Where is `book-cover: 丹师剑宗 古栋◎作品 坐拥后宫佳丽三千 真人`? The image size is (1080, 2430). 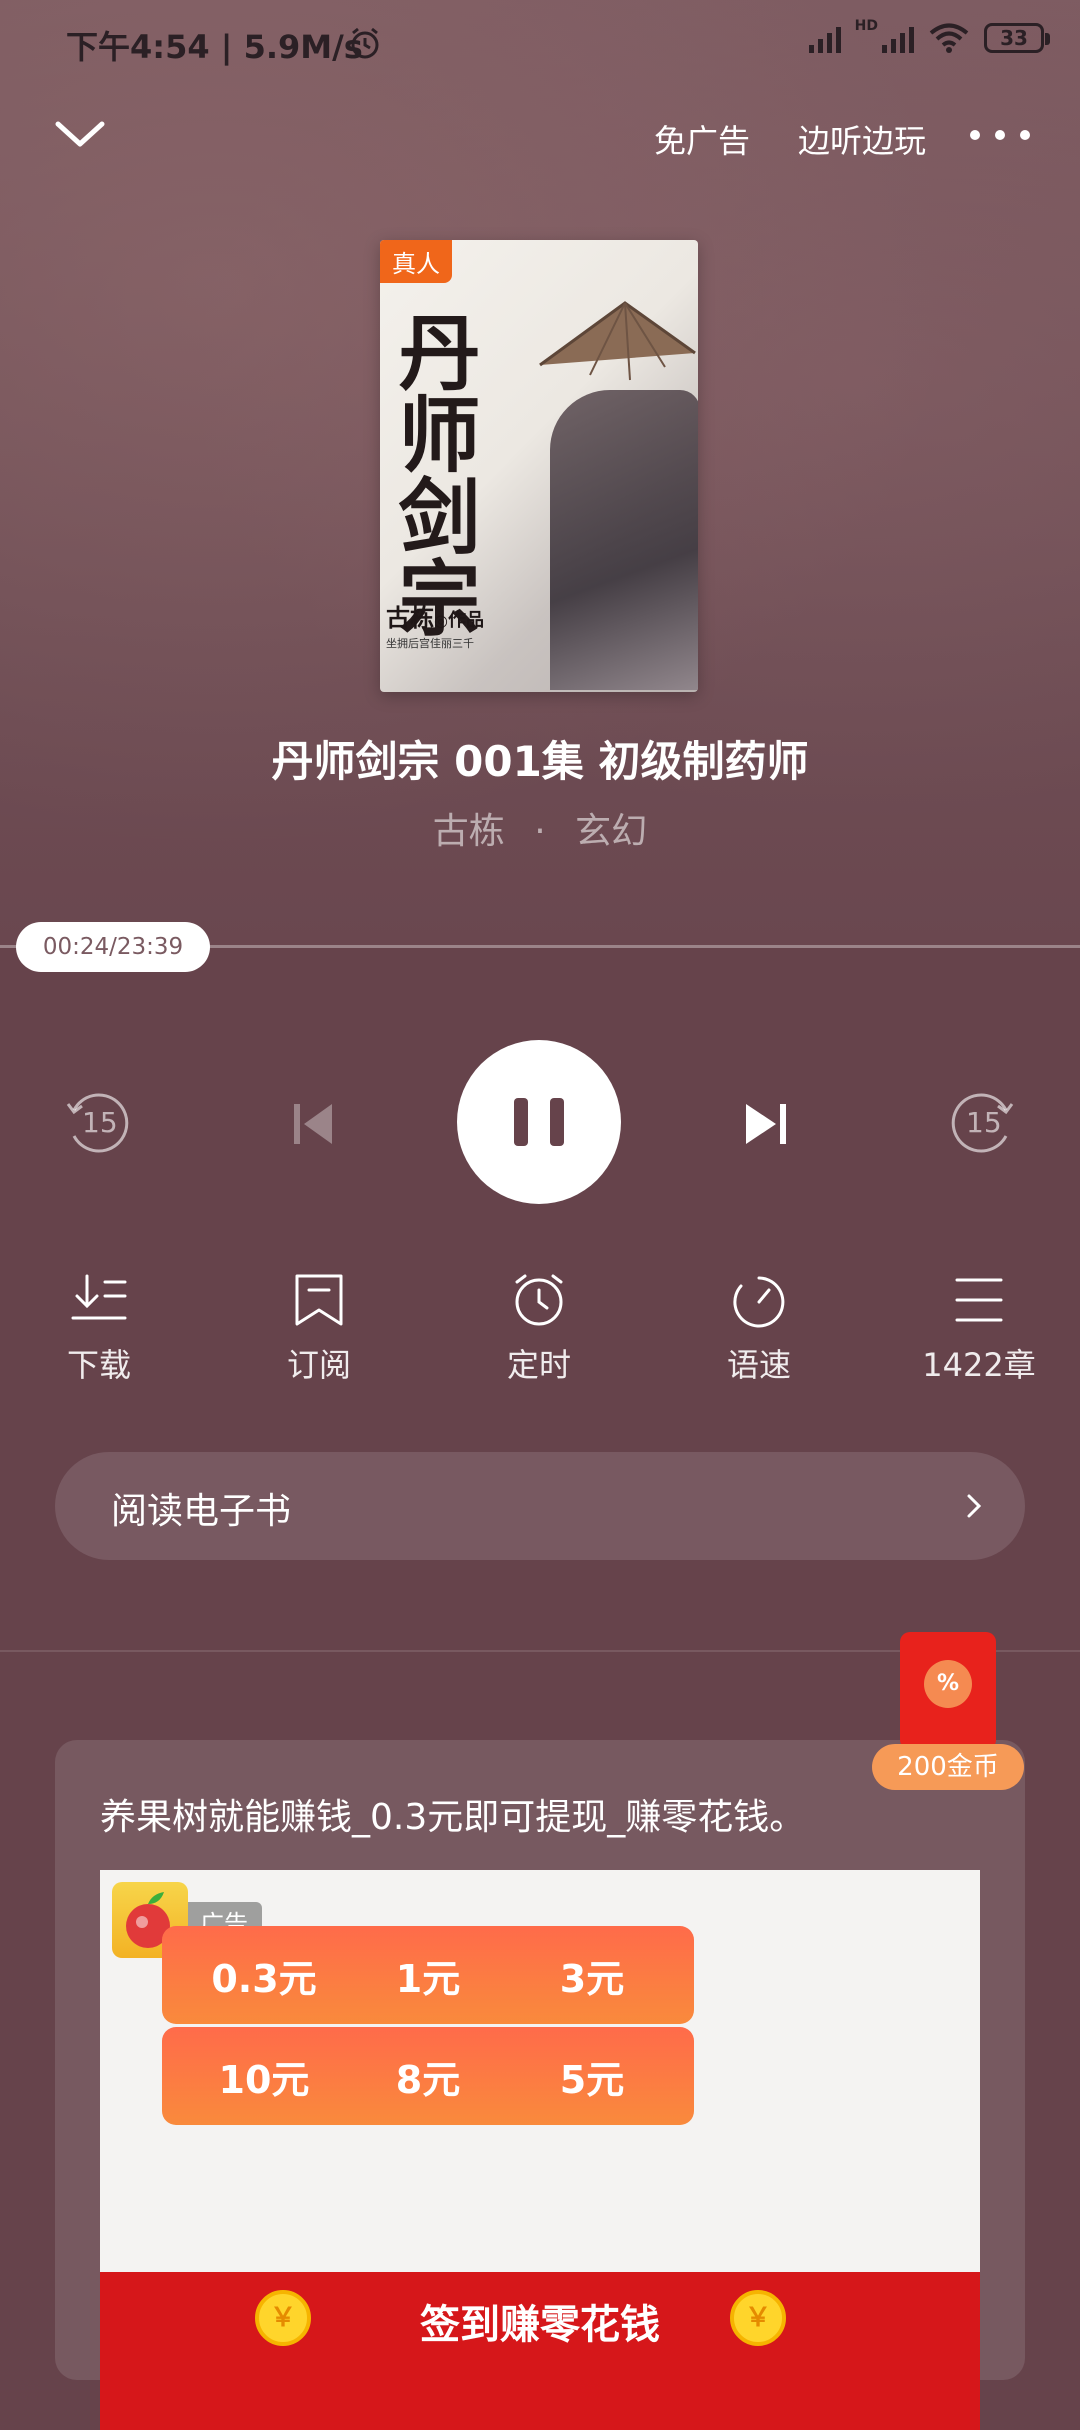
book-cover: 丹师剑宗 古栋◎作品 坐拥后宫佳丽三千 真人 is located at coordinates (539, 466).